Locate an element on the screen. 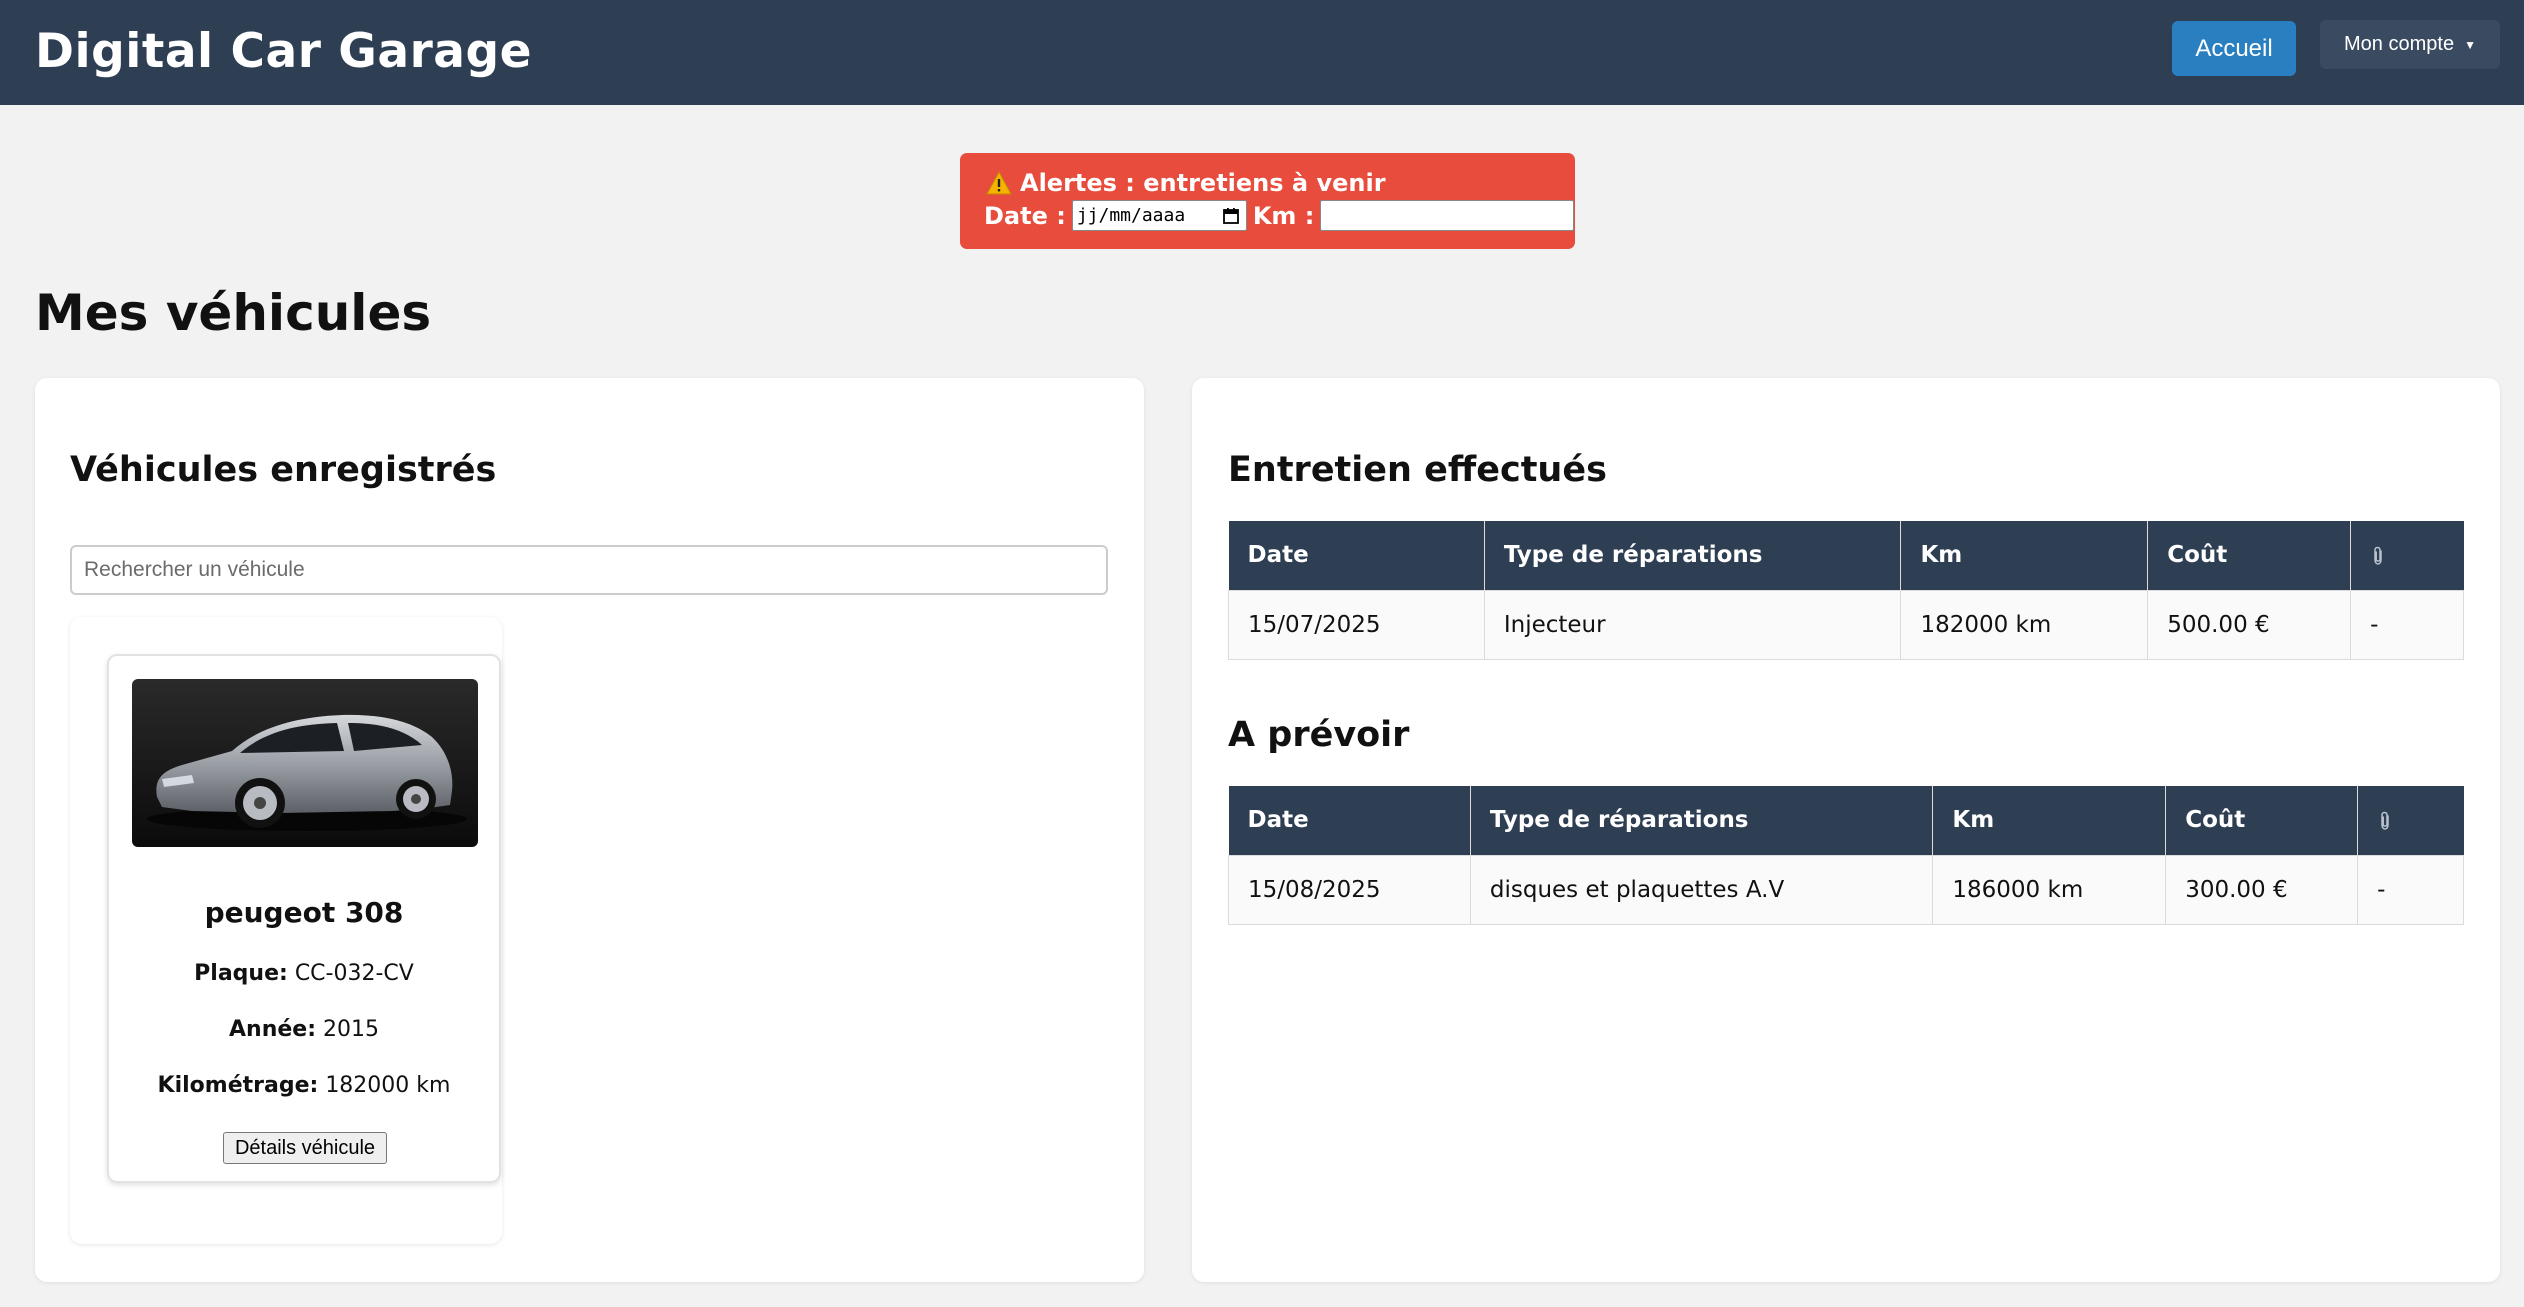  alert-km-label: Km : is located at coordinates (1283, 215).